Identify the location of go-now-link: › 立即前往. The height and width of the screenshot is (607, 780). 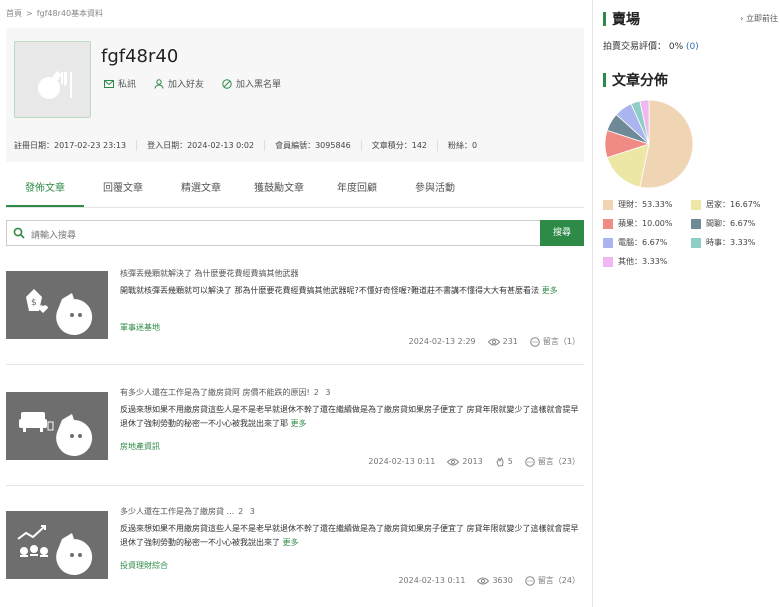
(759, 18).